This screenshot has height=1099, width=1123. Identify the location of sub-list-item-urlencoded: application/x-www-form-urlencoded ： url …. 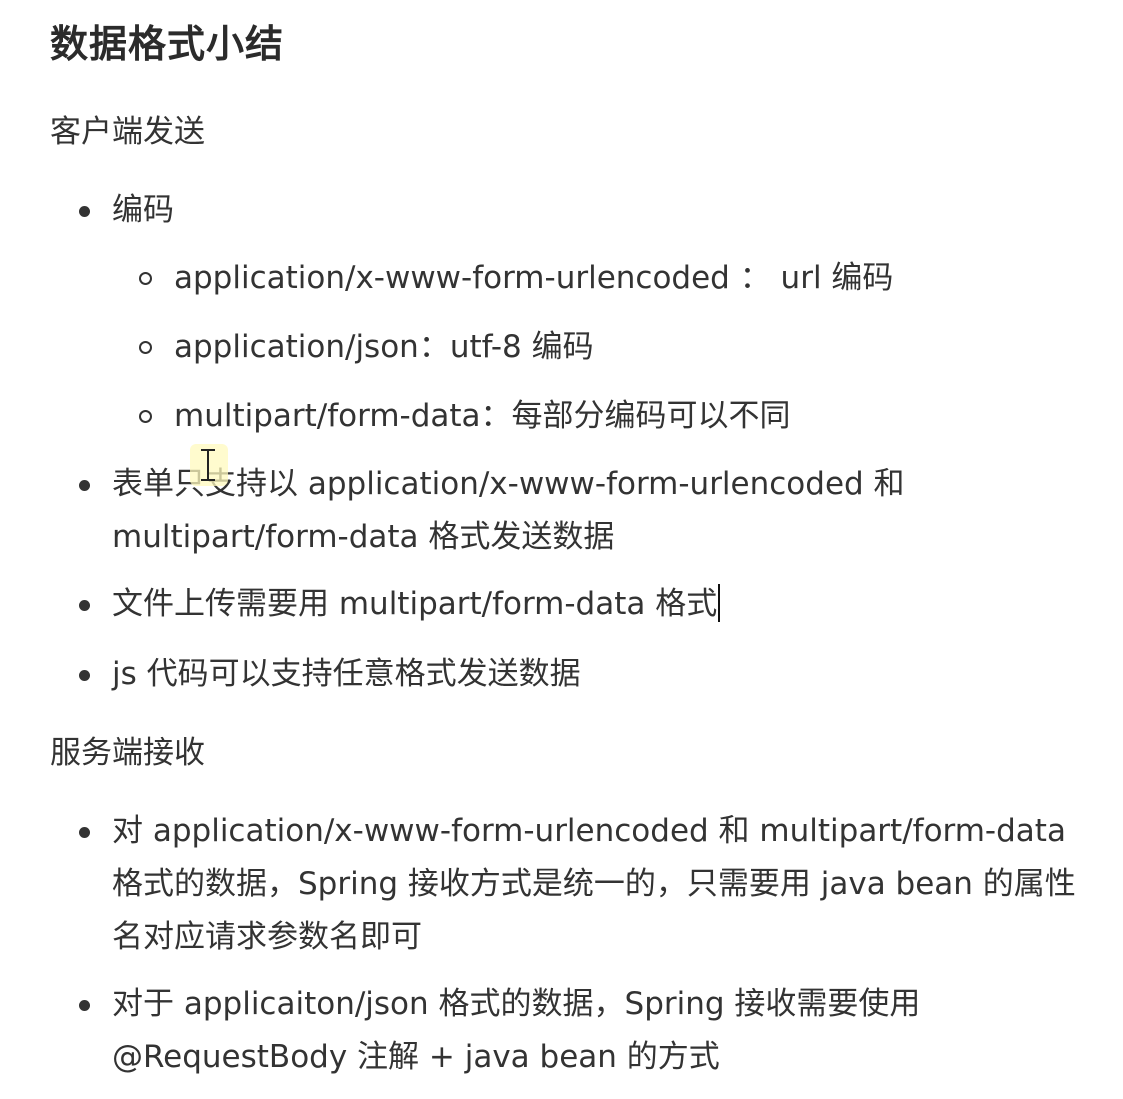
(606, 278).